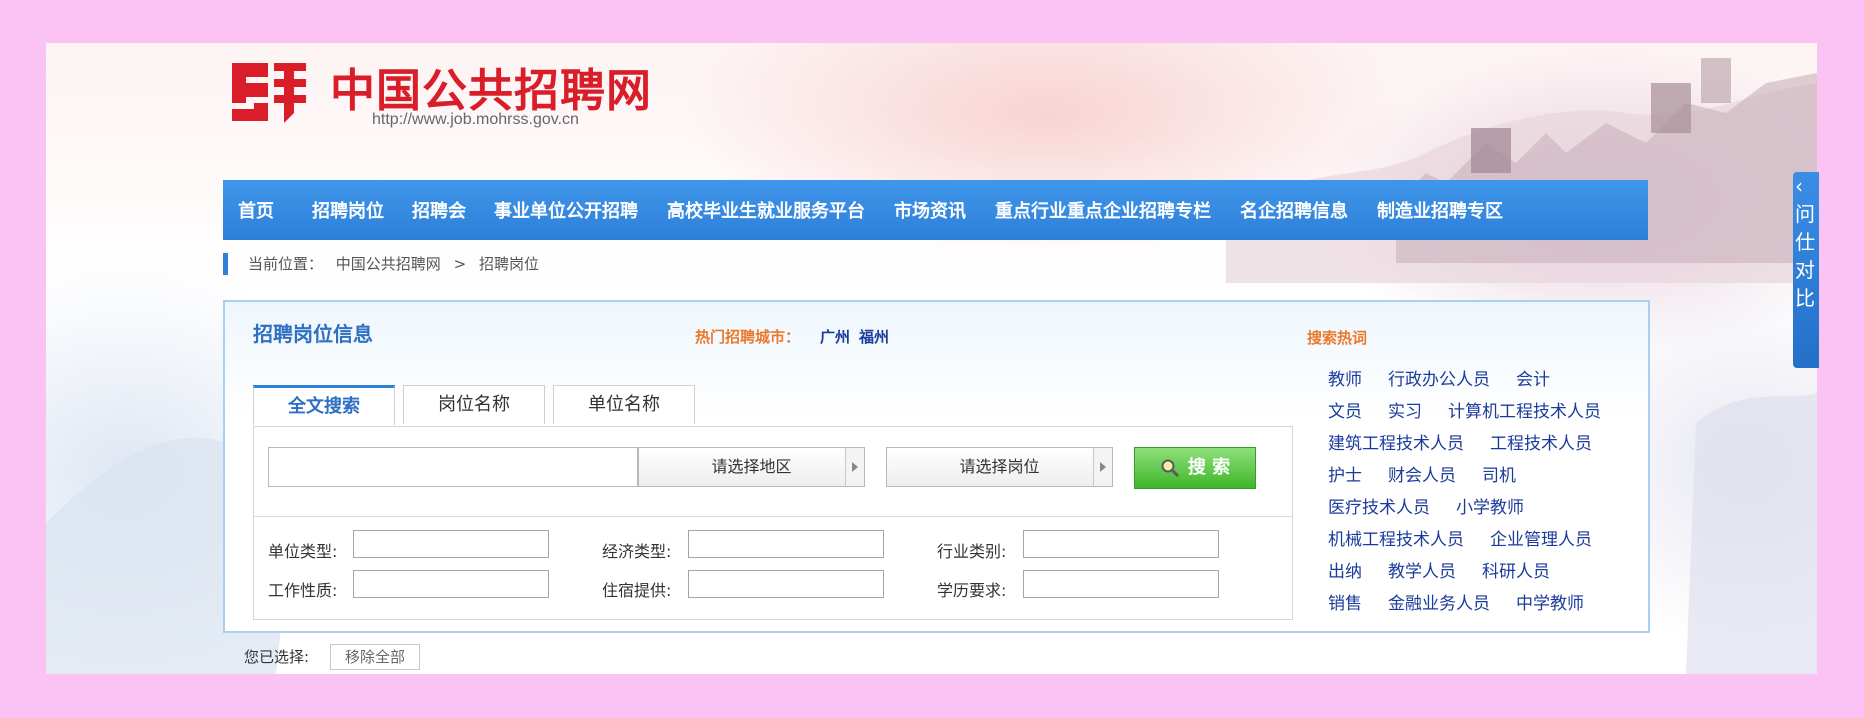 The image size is (1864, 718). I want to click on housing-label: 住宿提供:, so click(637, 590).